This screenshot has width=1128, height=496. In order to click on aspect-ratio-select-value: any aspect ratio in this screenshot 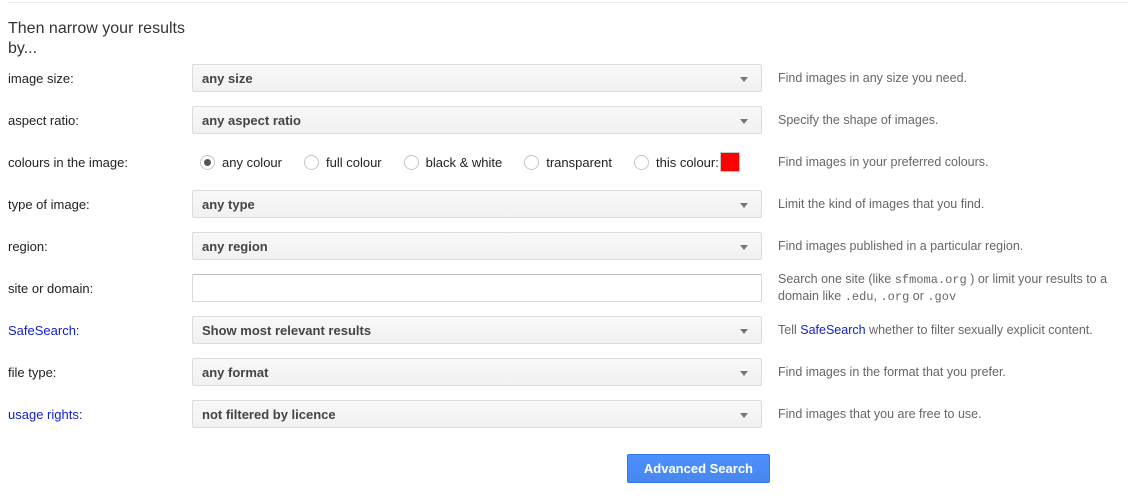, I will do `click(251, 120)`.